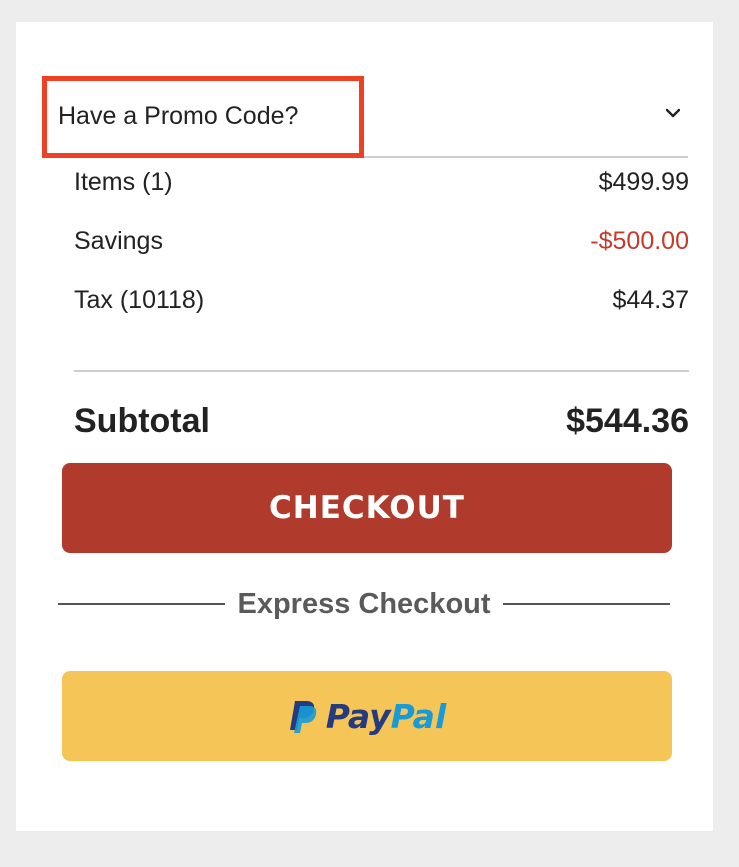  What do you see at coordinates (381, 243) in the screenshot?
I see `savings-row: Savings -$500.00` at bounding box center [381, 243].